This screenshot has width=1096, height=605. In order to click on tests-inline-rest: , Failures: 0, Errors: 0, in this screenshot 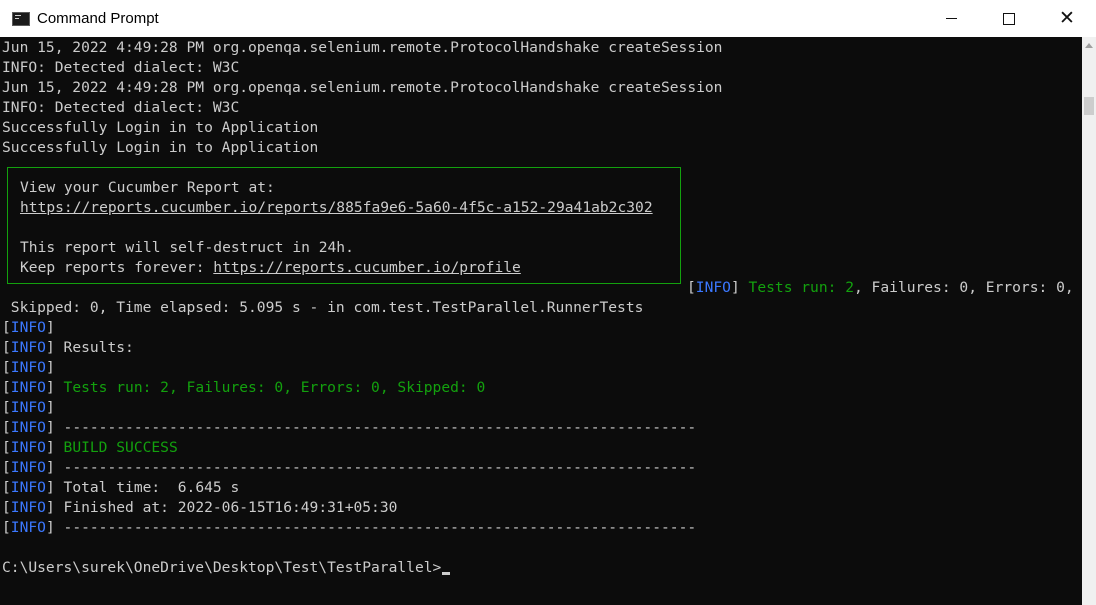, I will do `click(963, 287)`.